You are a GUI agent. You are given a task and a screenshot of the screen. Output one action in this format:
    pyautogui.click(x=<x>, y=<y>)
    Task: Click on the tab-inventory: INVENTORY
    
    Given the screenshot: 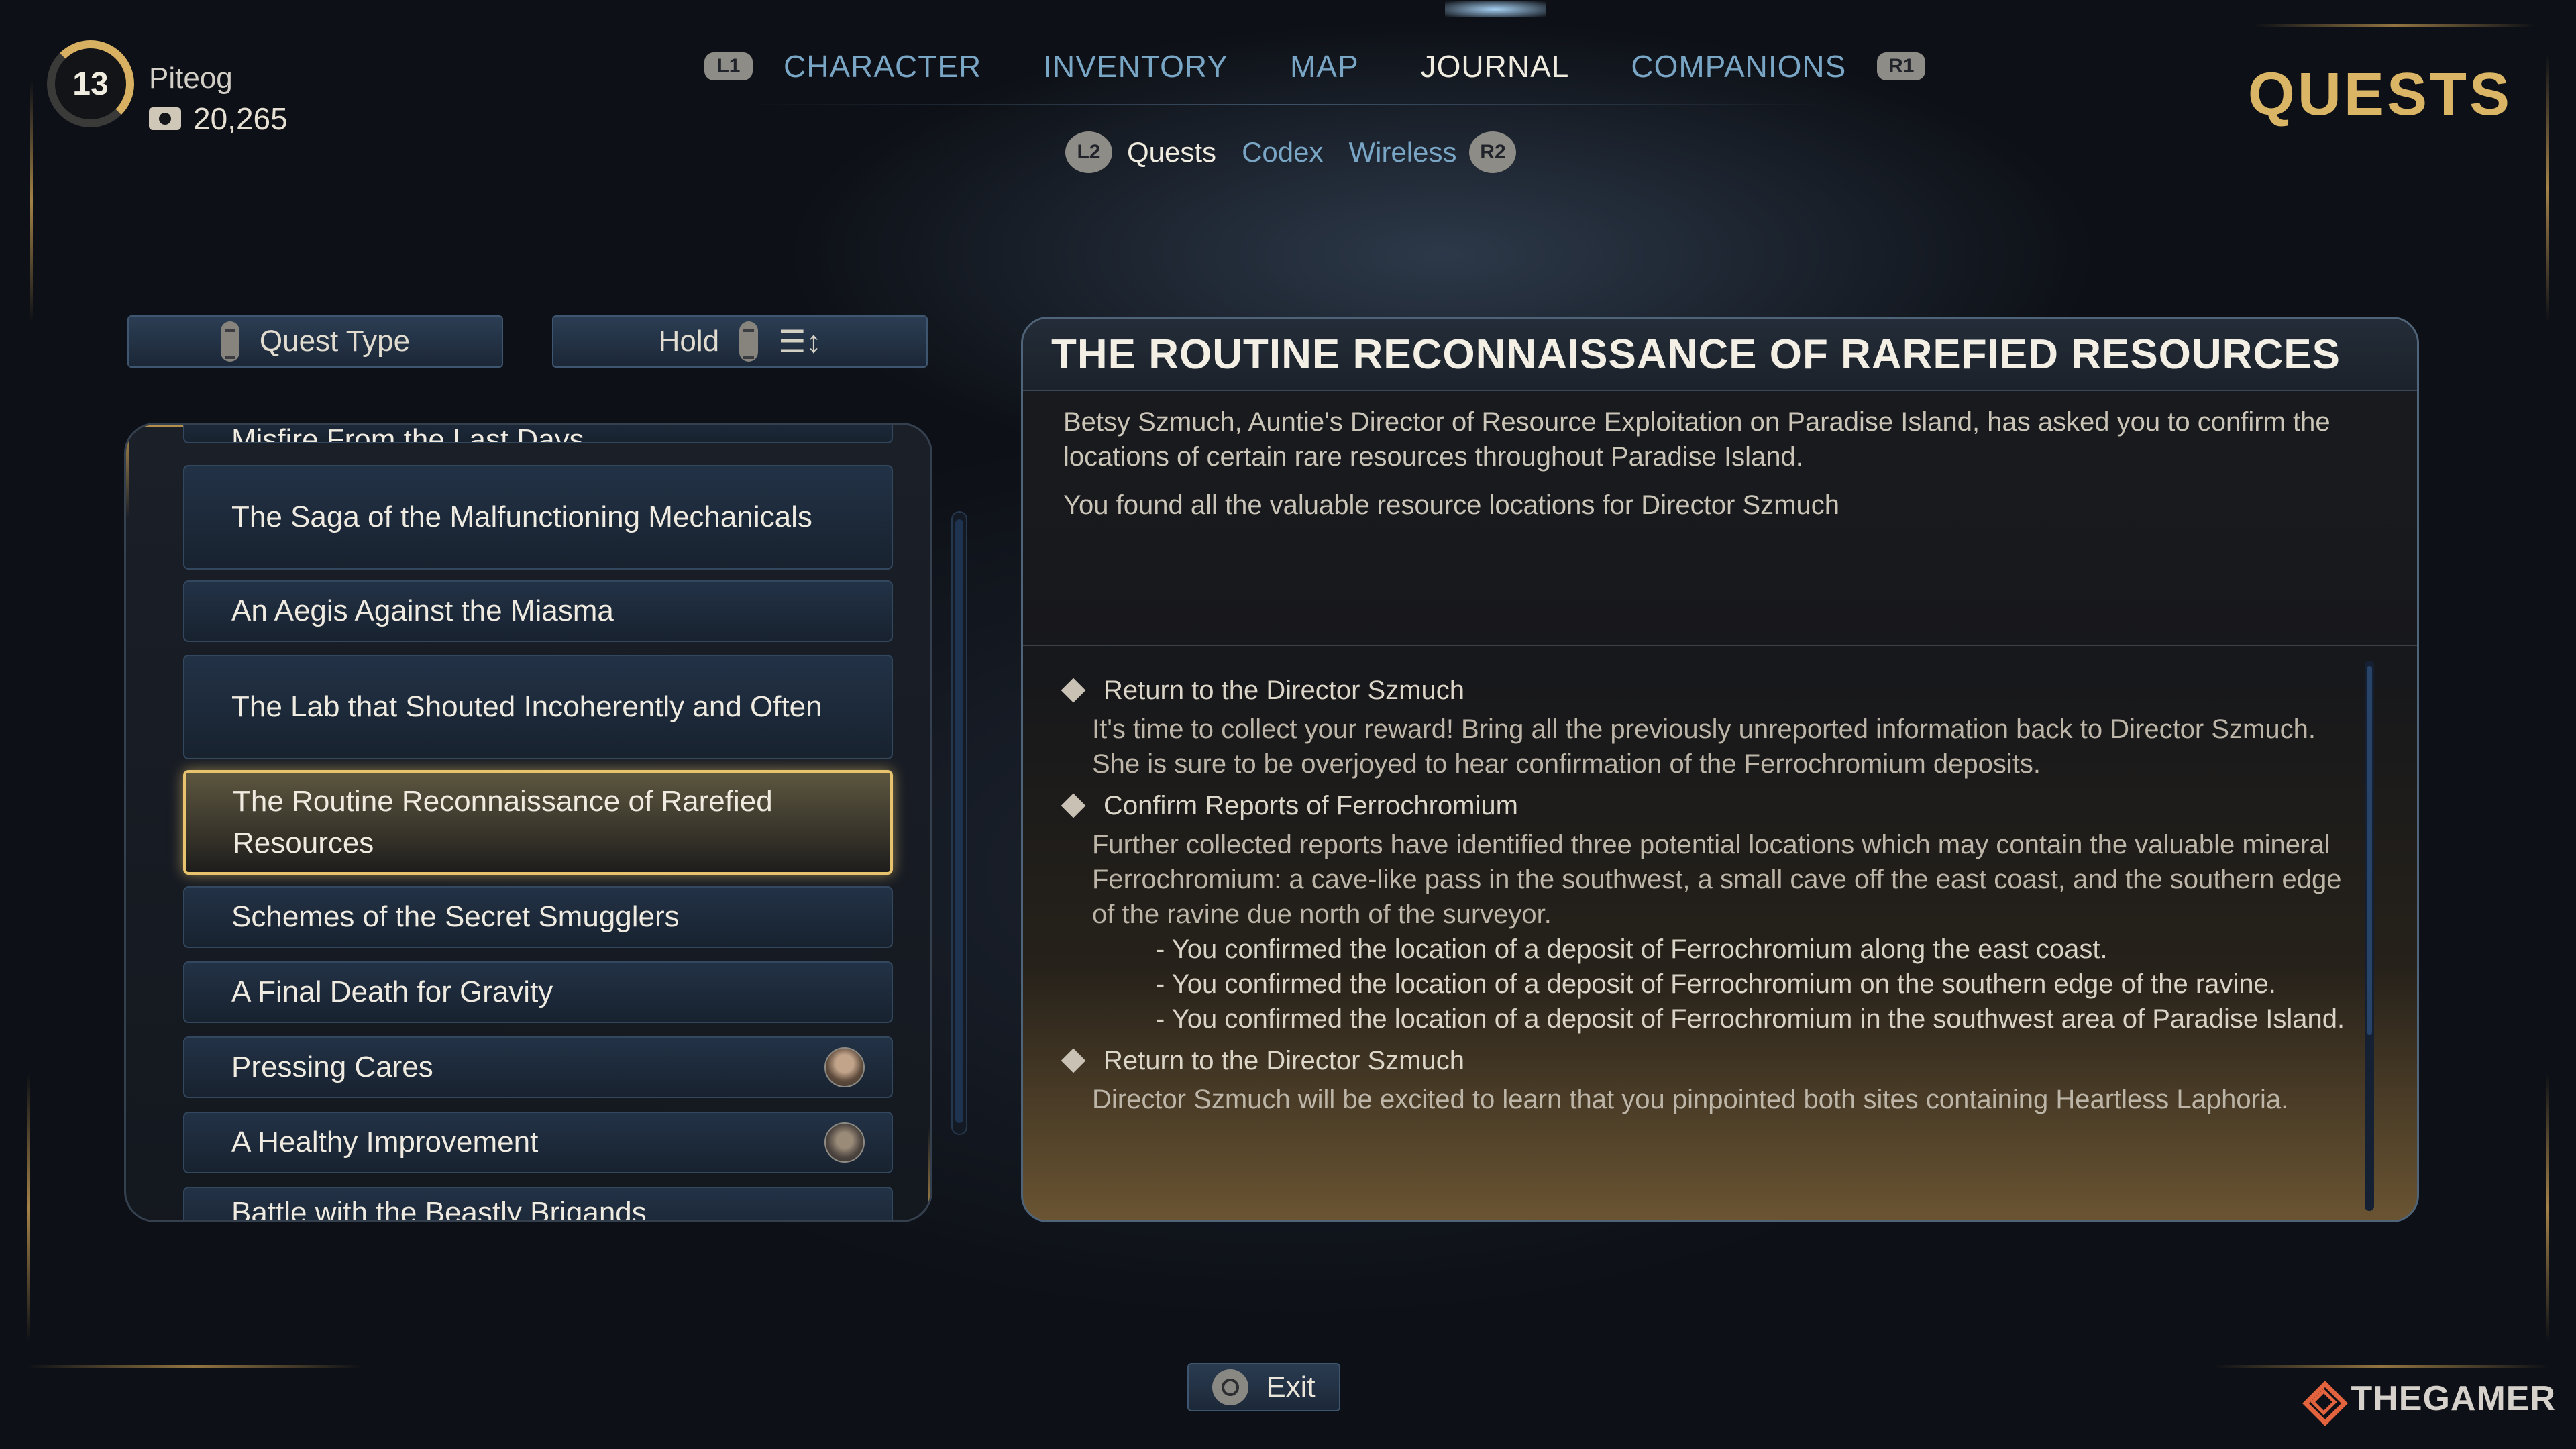 What is the action you would take?
    pyautogui.click(x=1135, y=66)
    